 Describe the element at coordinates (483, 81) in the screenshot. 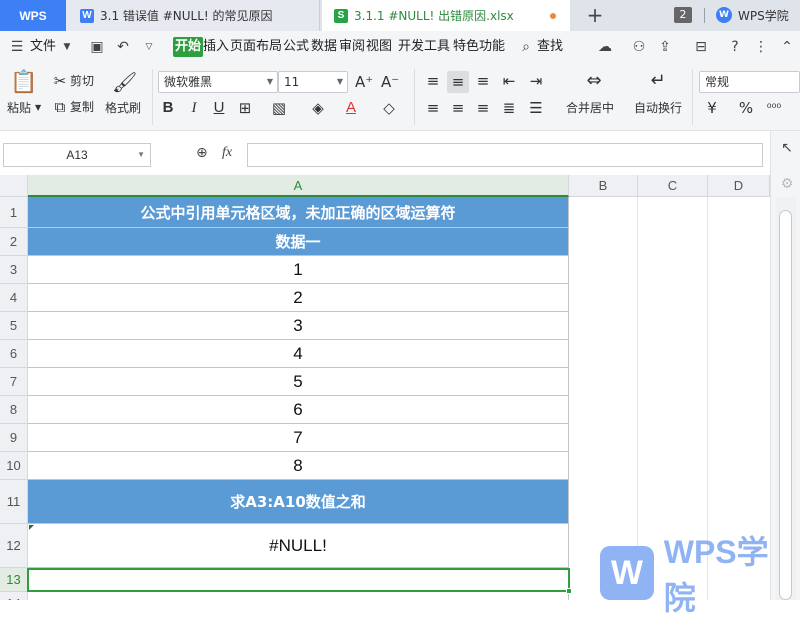

I see `align-bottom-icon: ≡` at that location.